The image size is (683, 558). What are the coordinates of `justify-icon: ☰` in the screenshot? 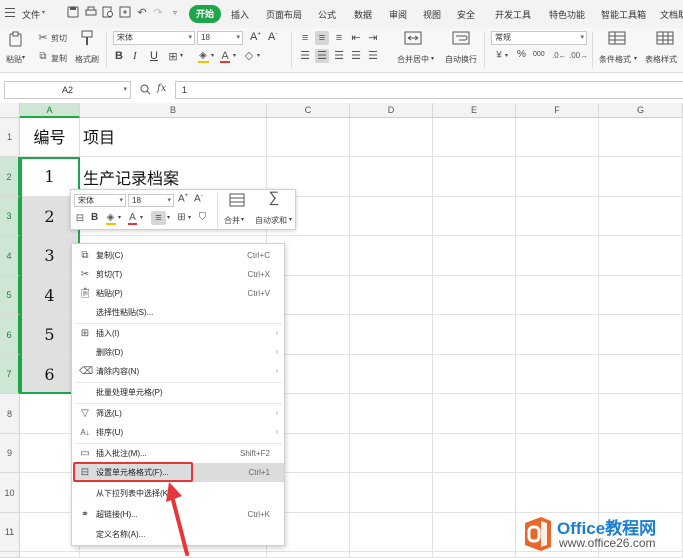 It's located at (356, 56).